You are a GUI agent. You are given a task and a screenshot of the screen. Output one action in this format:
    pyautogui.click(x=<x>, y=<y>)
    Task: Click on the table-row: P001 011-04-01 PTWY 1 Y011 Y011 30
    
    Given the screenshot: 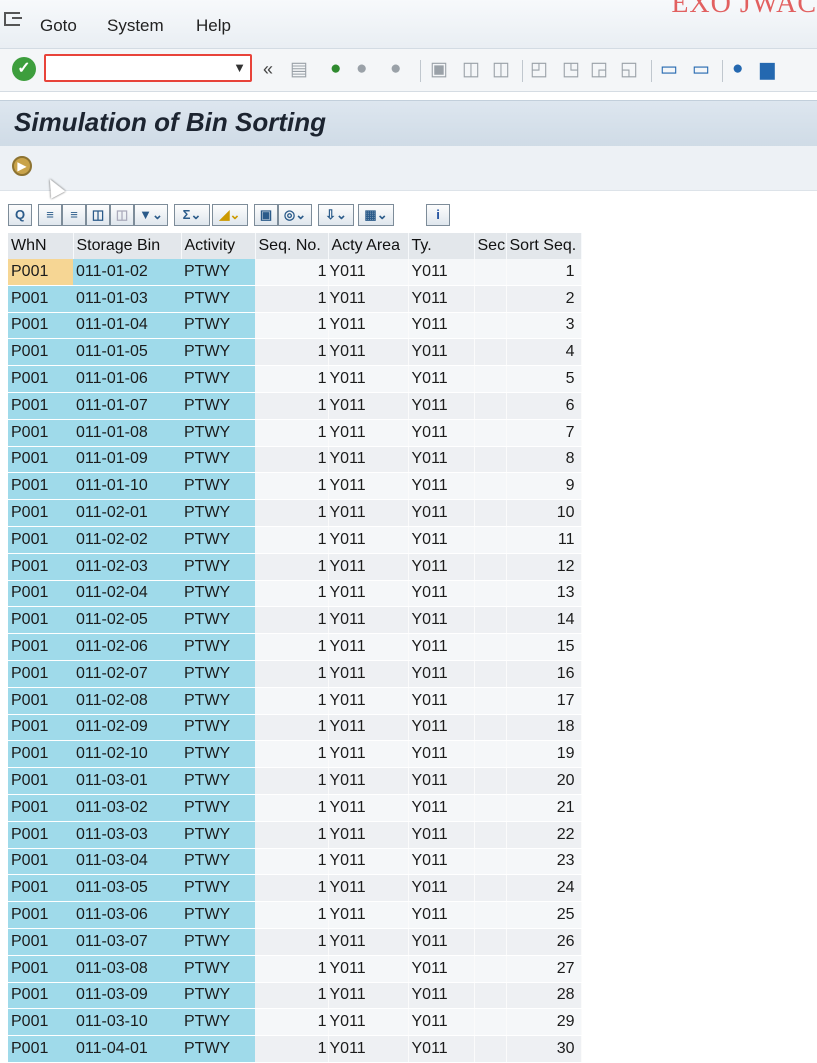 What is the action you would take?
    pyautogui.click(x=295, y=1049)
    